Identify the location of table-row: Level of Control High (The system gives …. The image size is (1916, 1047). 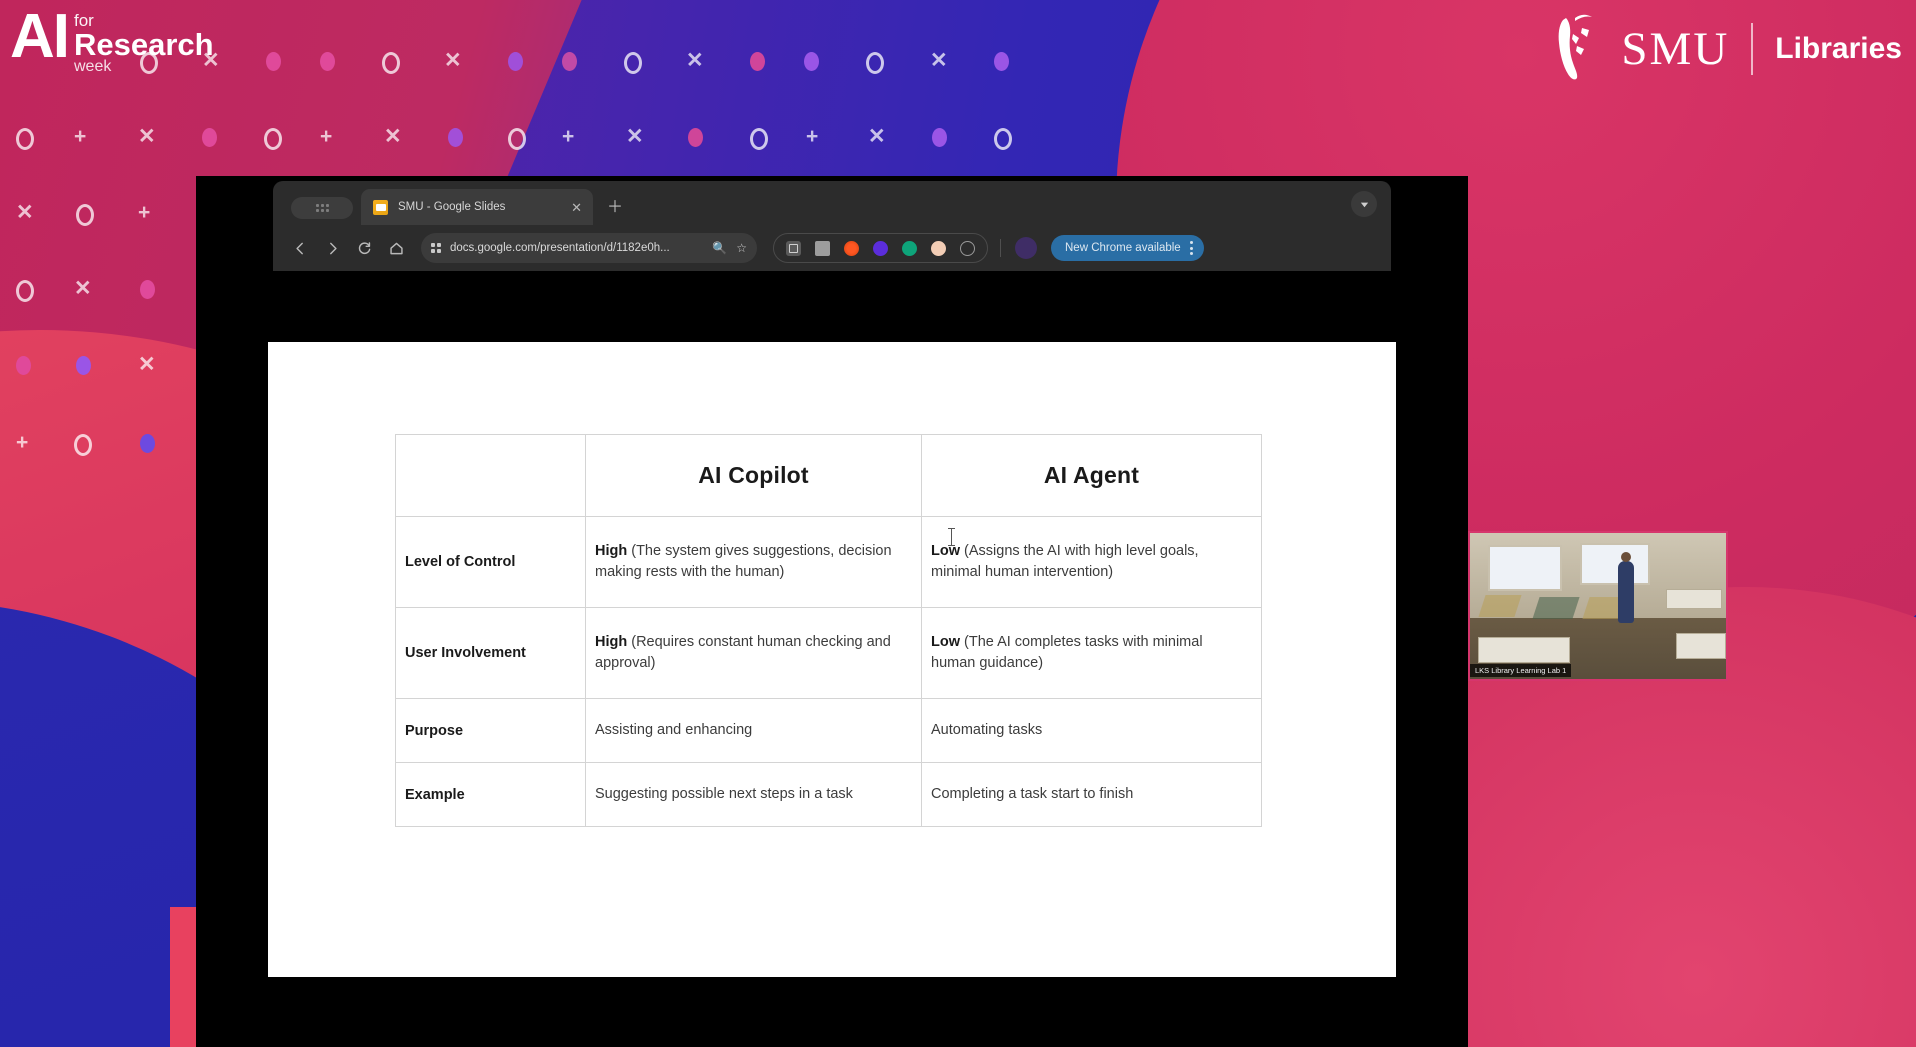
(828, 562).